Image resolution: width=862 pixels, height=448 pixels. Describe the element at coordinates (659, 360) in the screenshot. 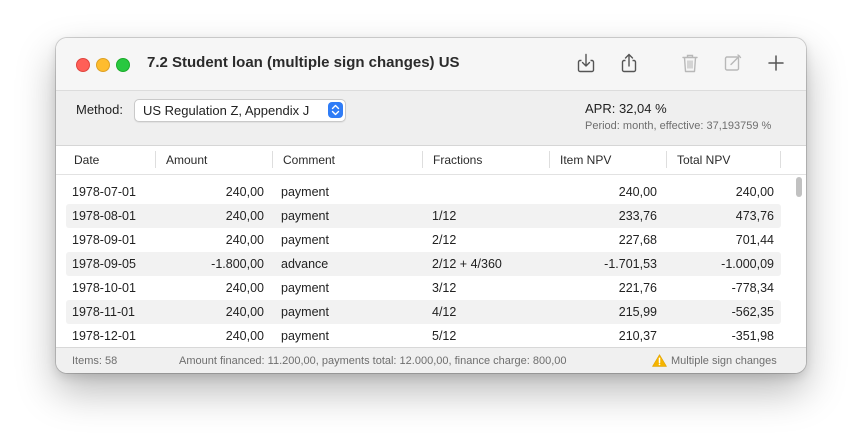

I see `warning-triangle-icon` at that location.